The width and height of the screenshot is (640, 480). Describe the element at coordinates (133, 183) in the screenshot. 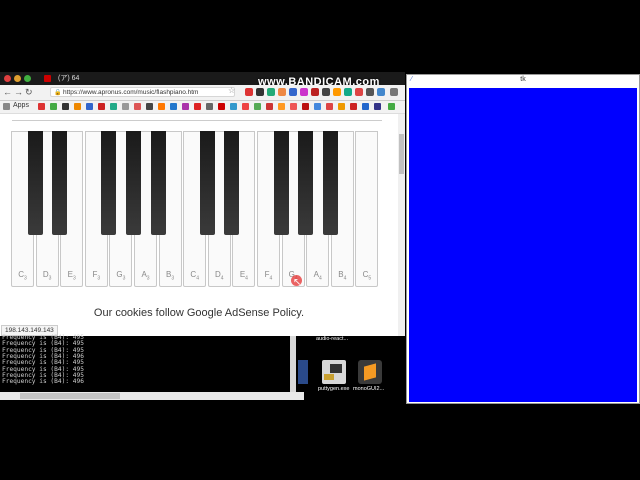

I see `piano-key-Gs3` at that location.